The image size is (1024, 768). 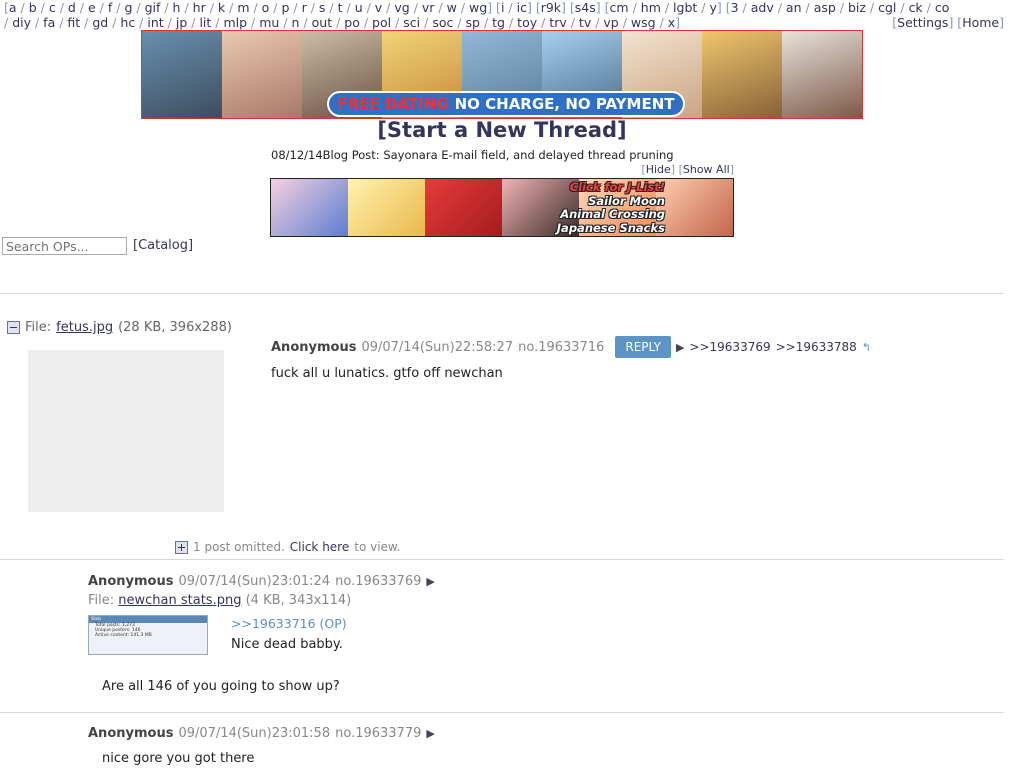 What do you see at coordinates (502, 7) in the screenshot?
I see `board-link-i: i` at bounding box center [502, 7].